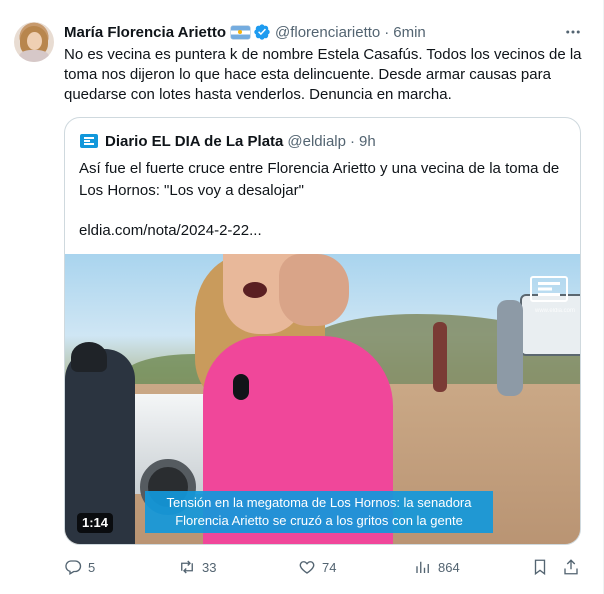  Describe the element at coordinates (73, 567) in the screenshot. I see `reply-icon` at that location.